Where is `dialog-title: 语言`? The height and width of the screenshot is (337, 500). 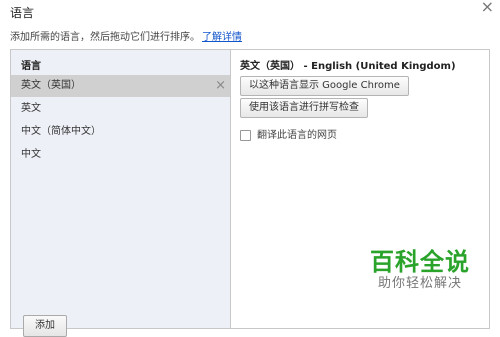
dialog-title: 语言 is located at coordinates (22, 13).